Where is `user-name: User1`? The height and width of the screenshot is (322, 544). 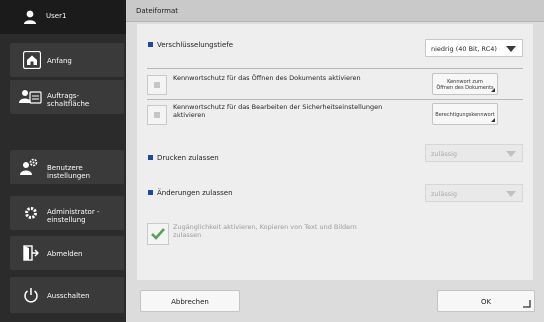
user-name: User1 is located at coordinates (56, 16).